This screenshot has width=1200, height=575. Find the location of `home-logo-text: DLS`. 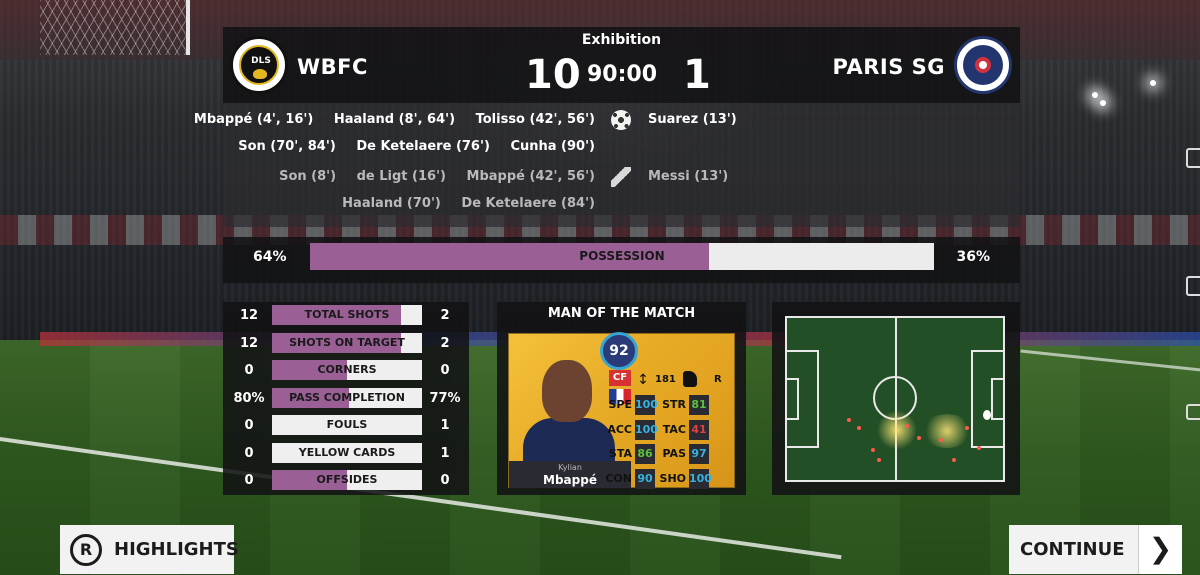

home-logo-text: DLS is located at coordinates (261, 61).